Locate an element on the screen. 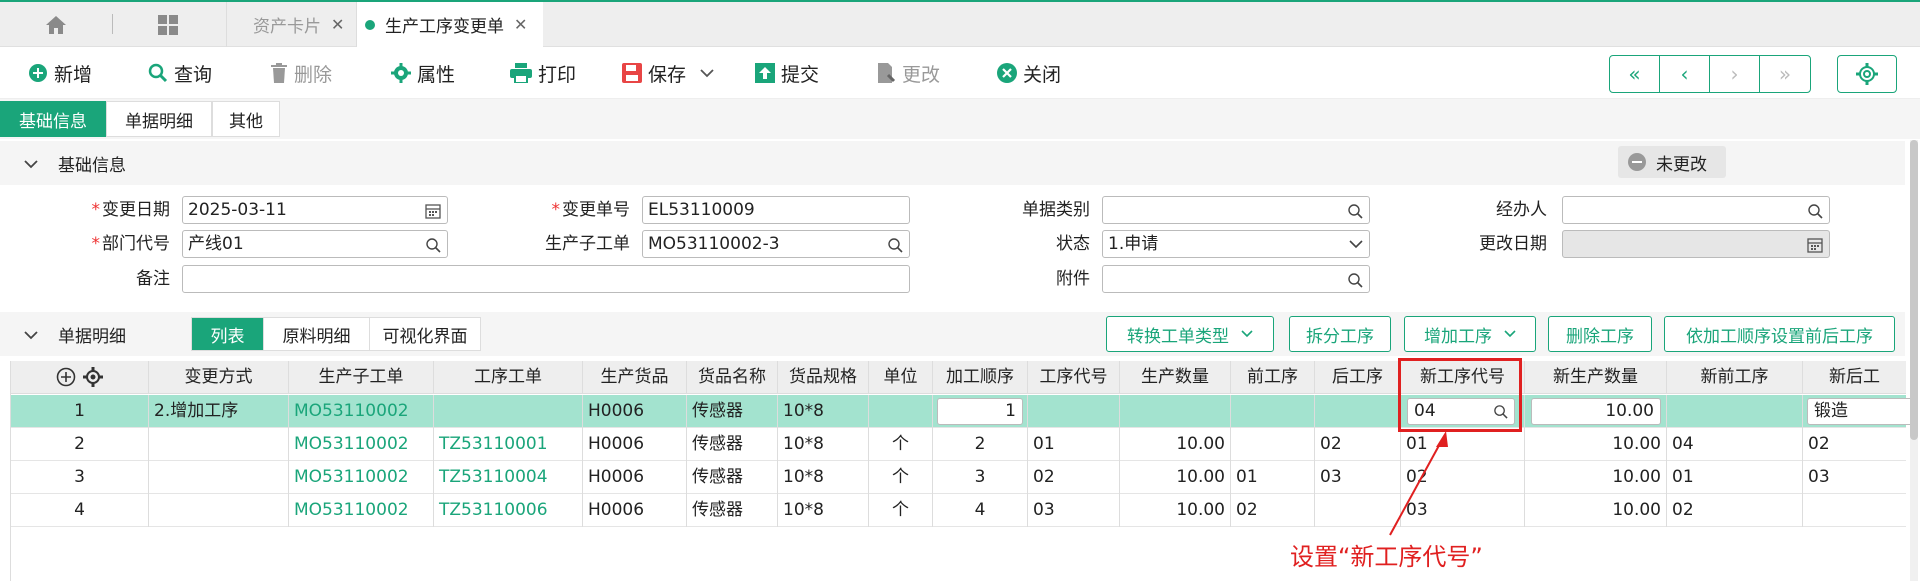 The height and width of the screenshot is (581, 1920). tab-basic-info: 基础信息 is located at coordinates (53, 119).